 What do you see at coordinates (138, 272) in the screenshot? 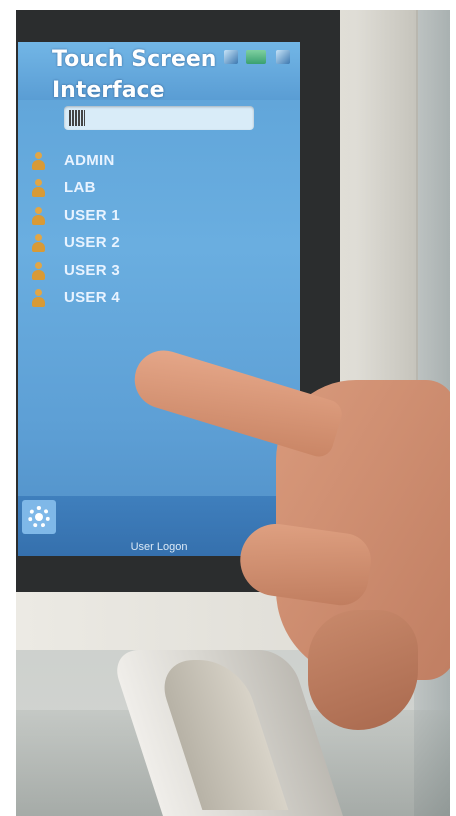
I see `user-item-user-3: USER 3` at bounding box center [138, 272].